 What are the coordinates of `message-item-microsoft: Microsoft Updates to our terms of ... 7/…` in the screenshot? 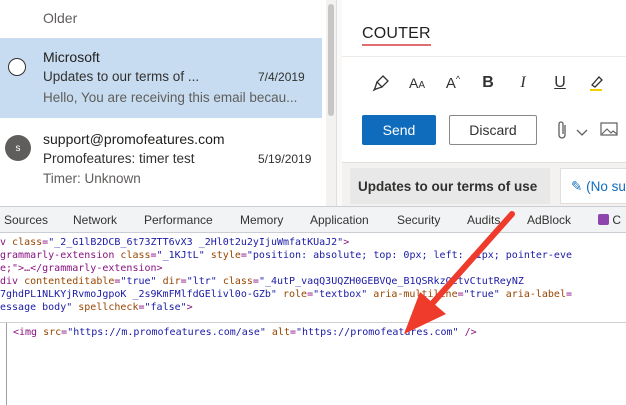 It's located at (161, 78).